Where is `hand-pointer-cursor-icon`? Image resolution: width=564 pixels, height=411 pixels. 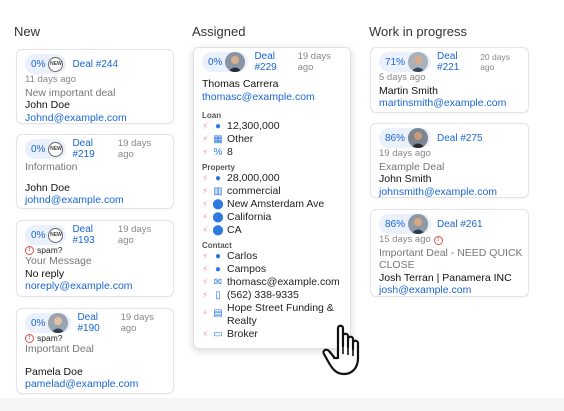 hand-pointer-cursor-icon is located at coordinates (347, 353).